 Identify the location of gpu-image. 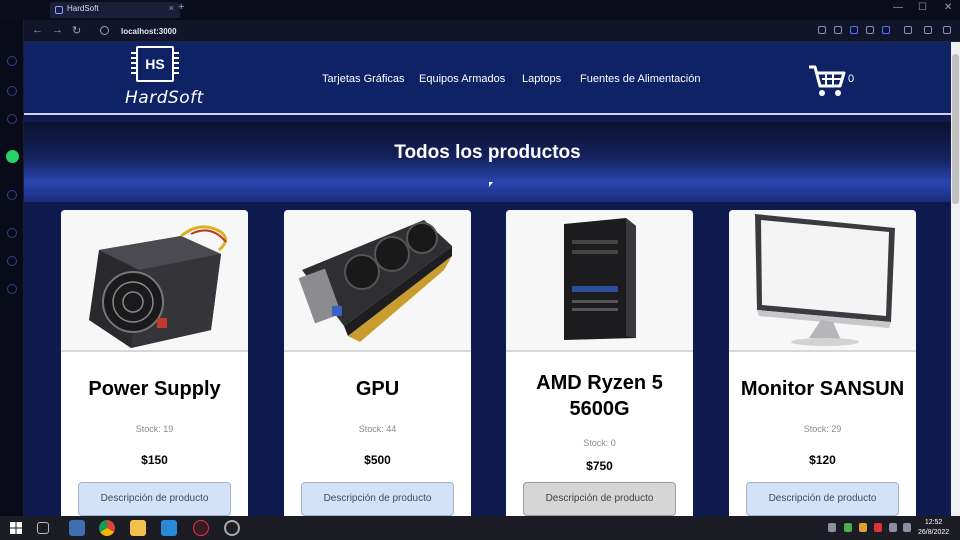
(375, 281).